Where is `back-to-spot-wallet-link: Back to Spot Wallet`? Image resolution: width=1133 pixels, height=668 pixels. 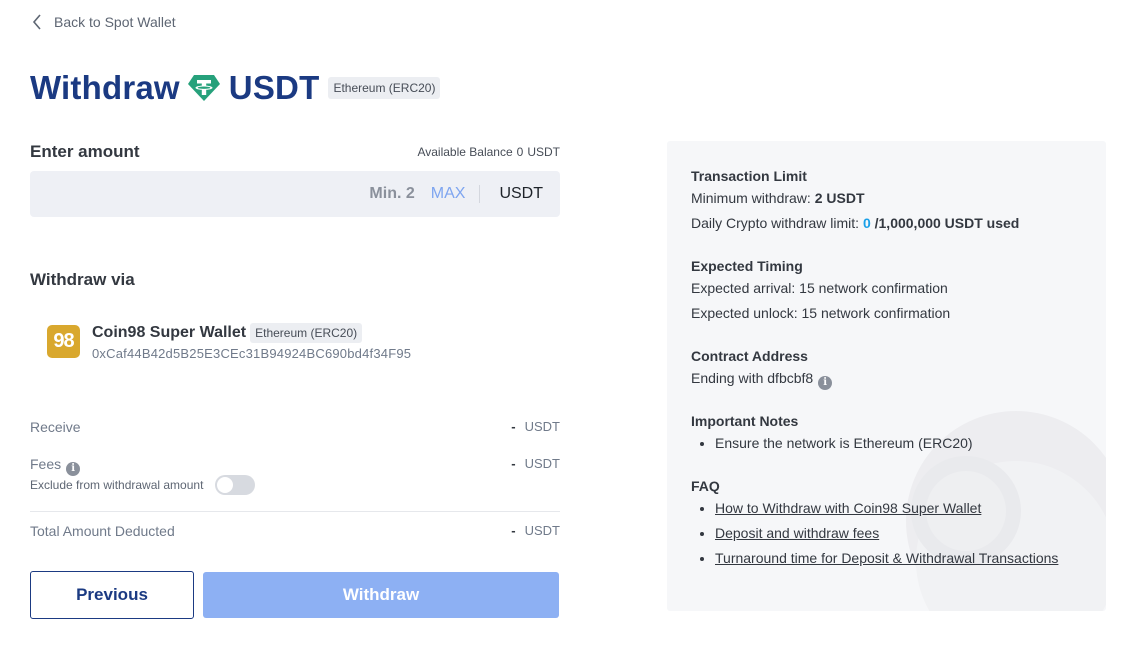 back-to-spot-wallet-link: Back to Spot Wallet is located at coordinates (104, 22).